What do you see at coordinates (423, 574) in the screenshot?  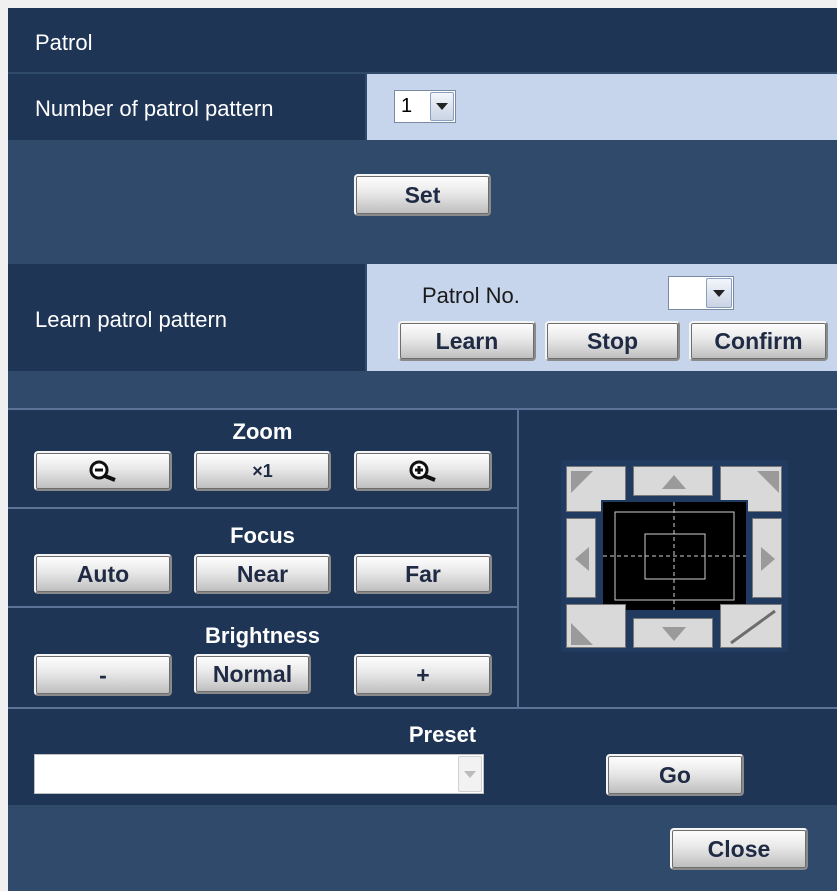 I see `focus-far-button: Far` at bounding box center [423, 574].